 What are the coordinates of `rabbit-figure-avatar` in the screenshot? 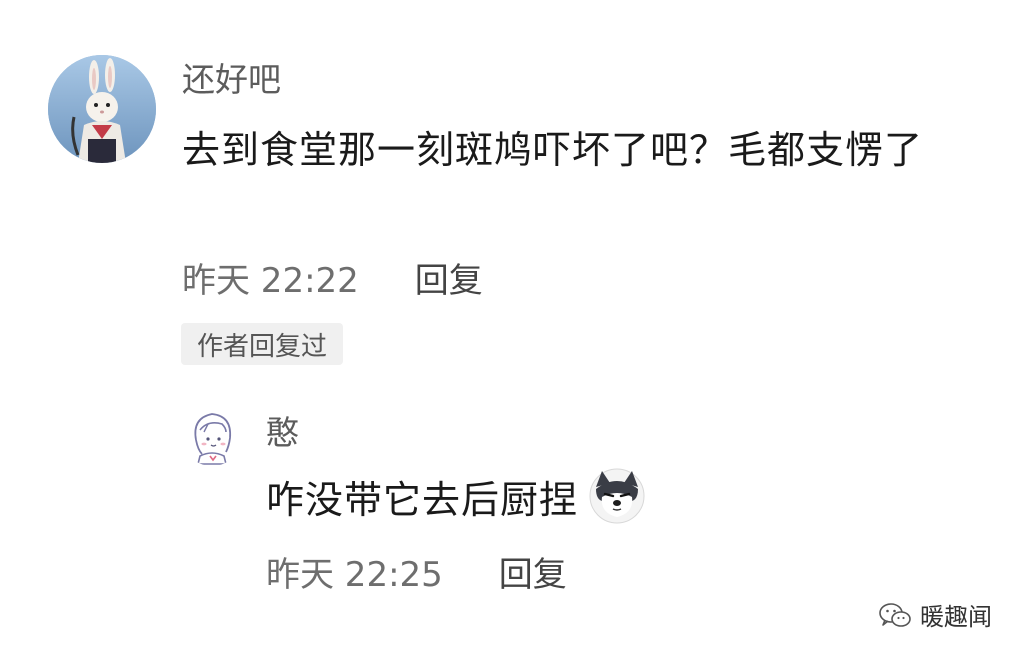 It's located at (102, 109).